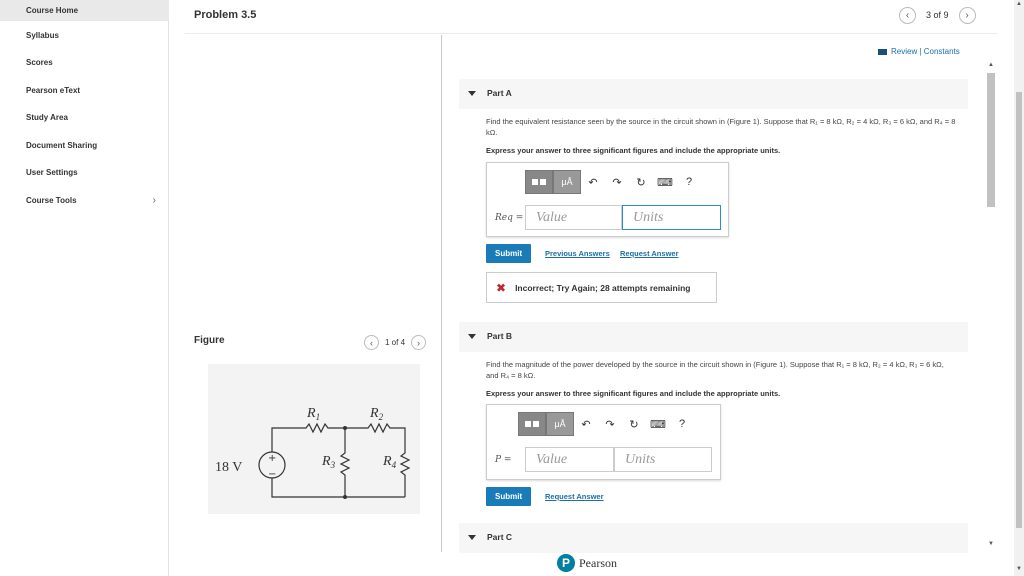 The width and height of the screenshot is (1024, 576). What do you see at coordinates (577, 253) in the screenshot?
I see `previous-answers-link: Previous Answers` at bounding box center [577, 253].